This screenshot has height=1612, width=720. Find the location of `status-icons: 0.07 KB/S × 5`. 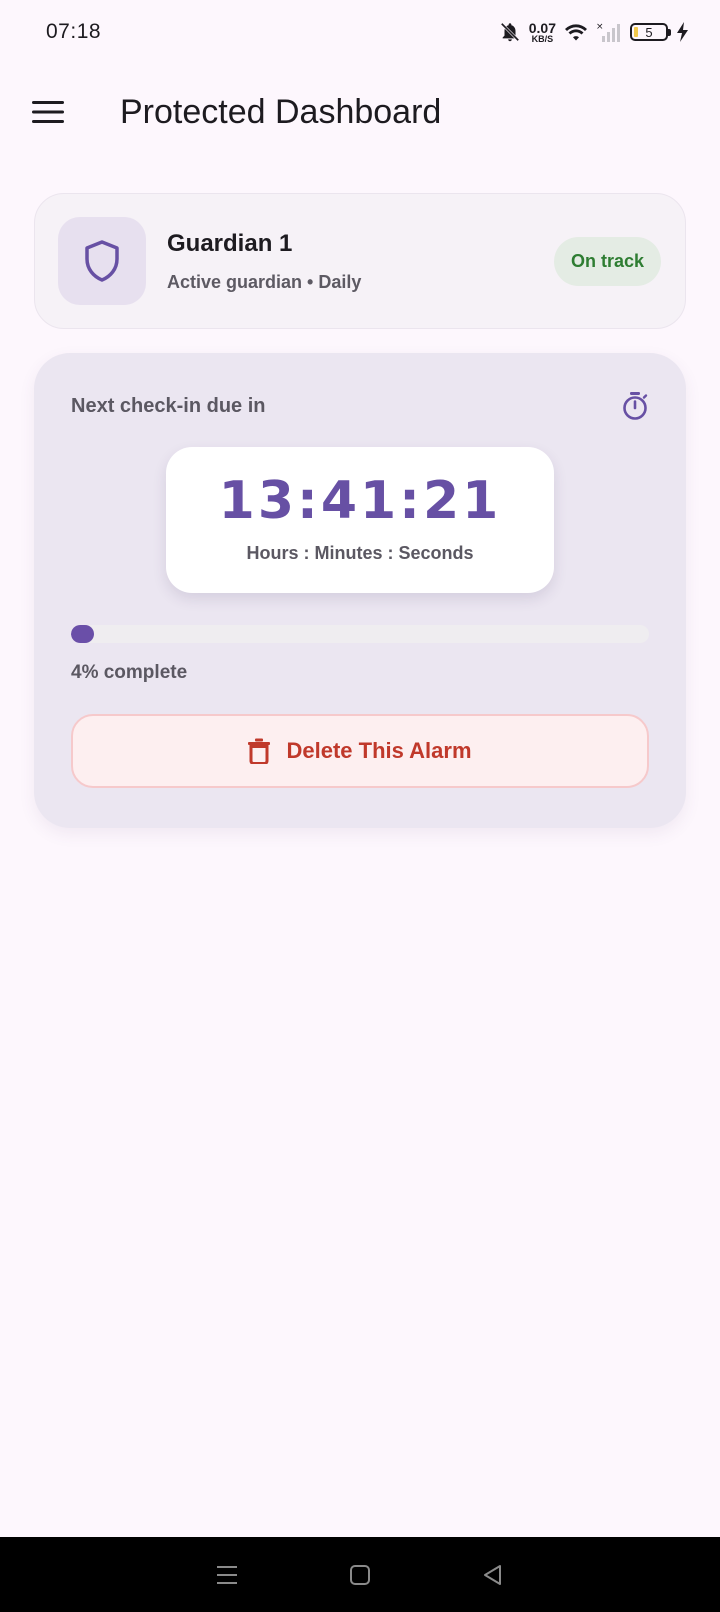

status-icons: 0.07 KB/S × 5 is located at coordinates (594, 32).